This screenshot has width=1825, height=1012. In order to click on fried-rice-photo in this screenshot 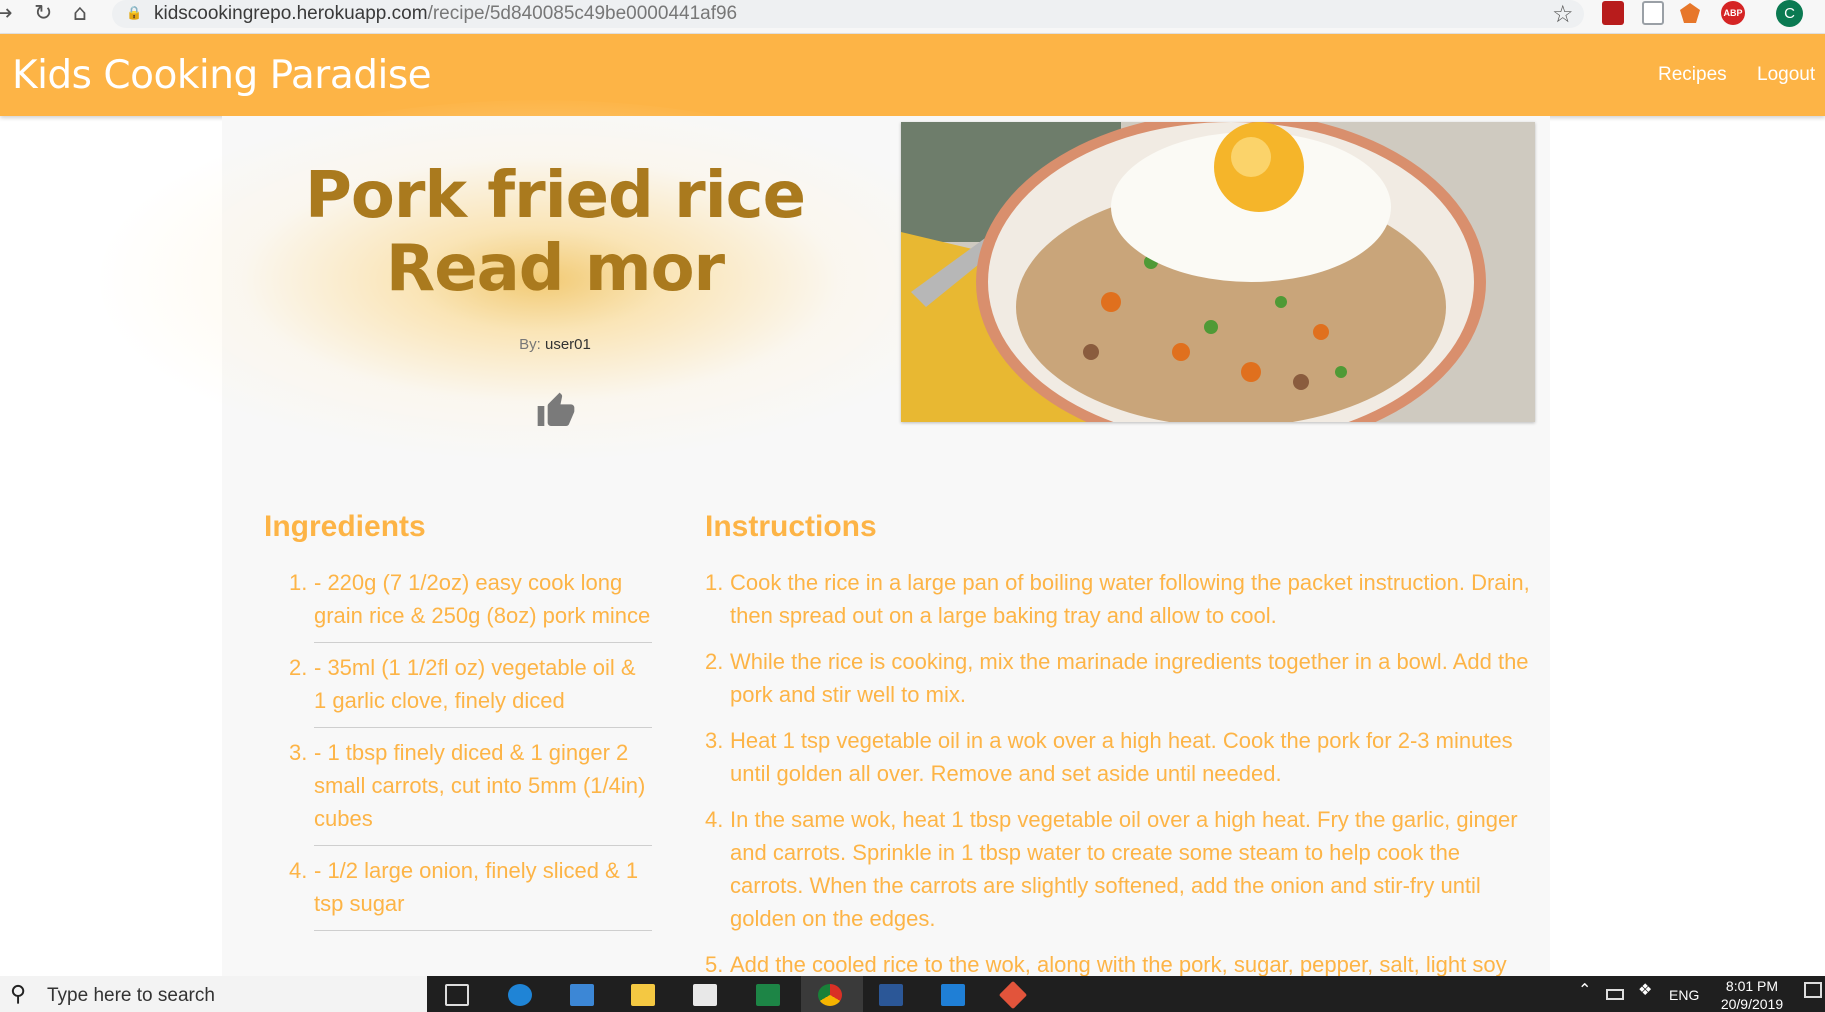, I will do `click(1218, 272)`.